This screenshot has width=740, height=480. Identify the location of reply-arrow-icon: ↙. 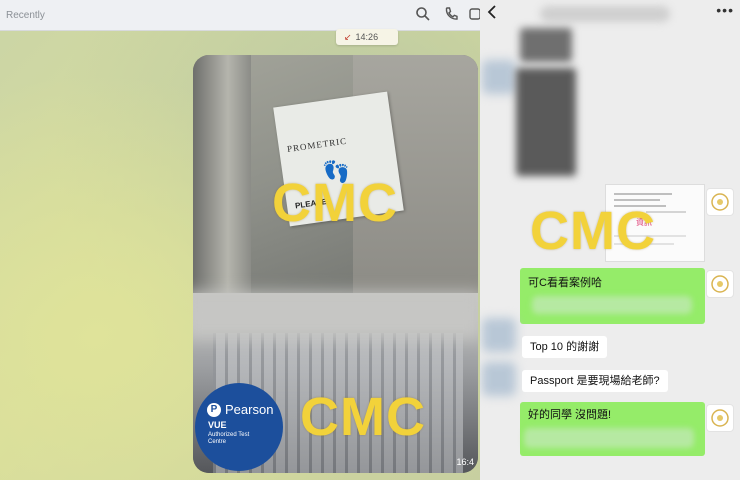
(348, 37).